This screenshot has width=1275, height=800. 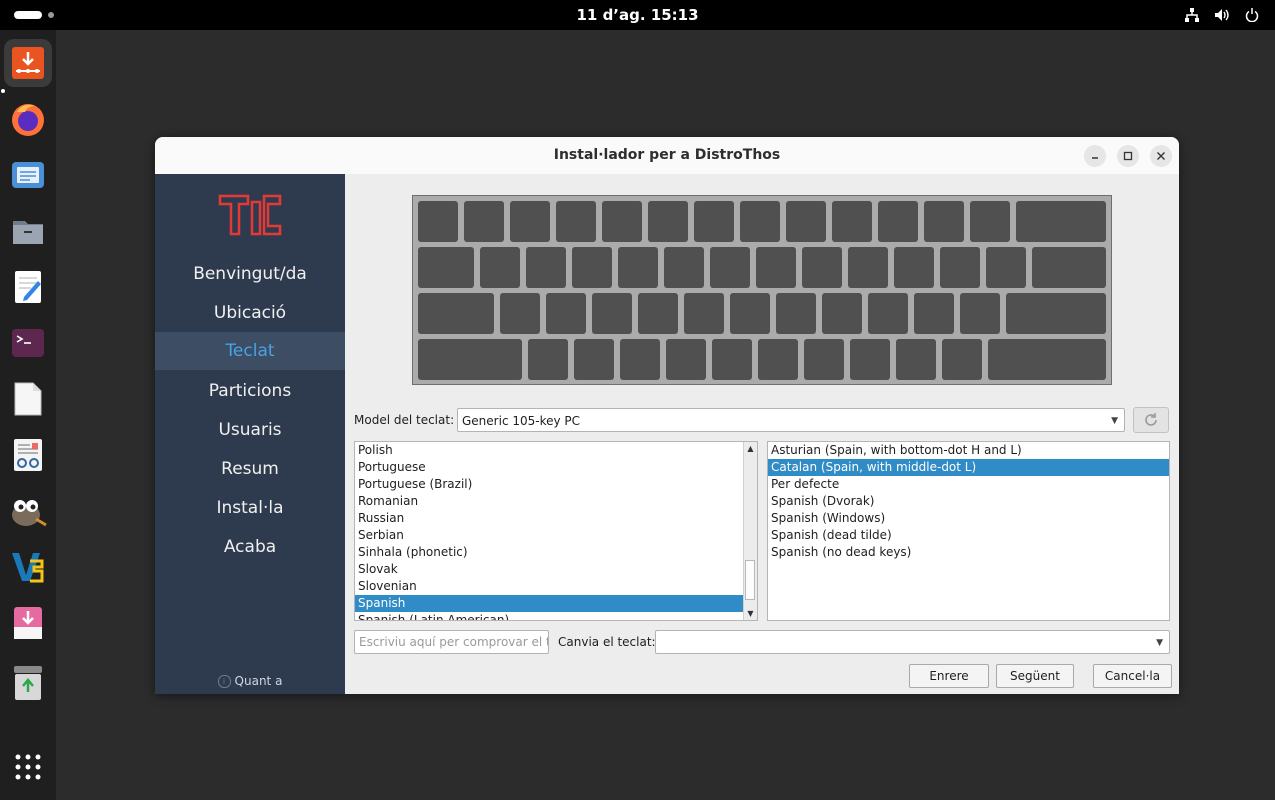 What do you see at coordinates (28, 455) in the screenshot?
I see `reader-icon` at bounding box center [28, 455].